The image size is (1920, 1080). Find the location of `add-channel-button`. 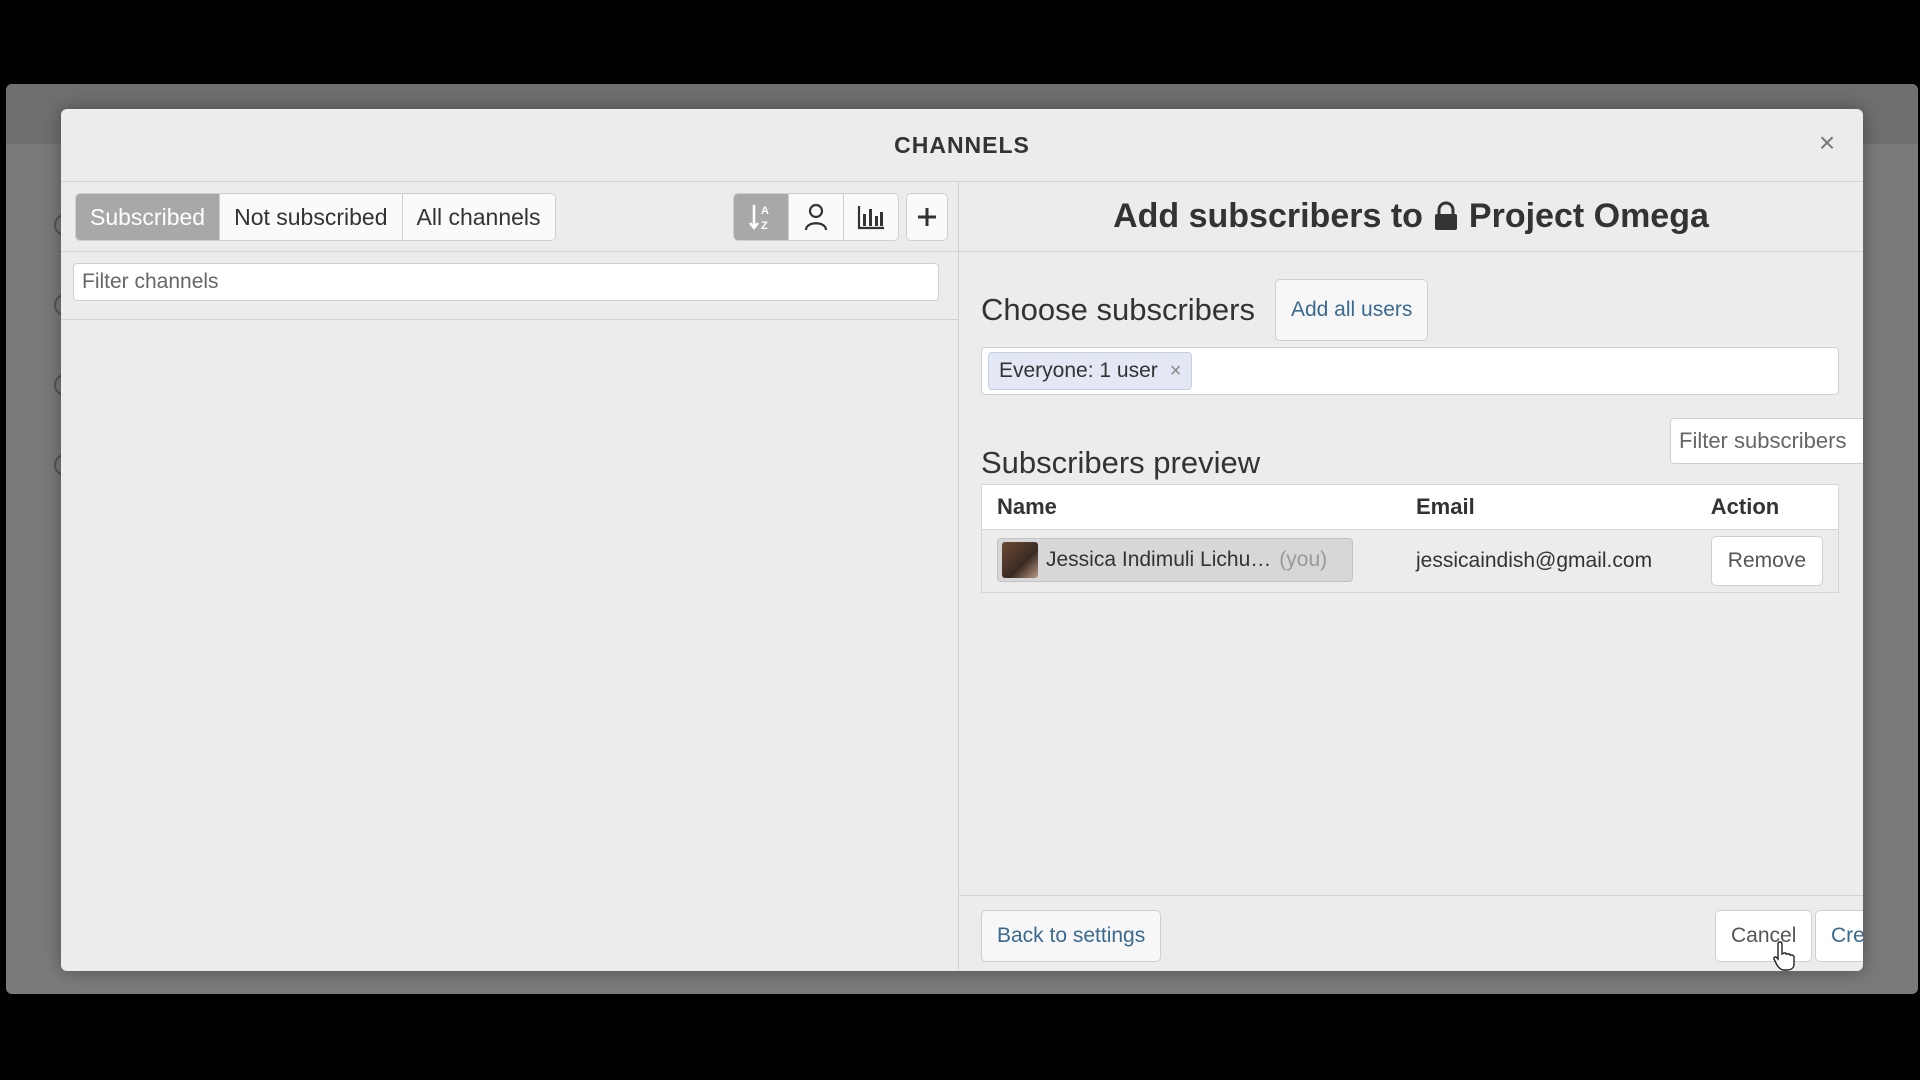

add-channel-button is located at coordinates (927, 217).